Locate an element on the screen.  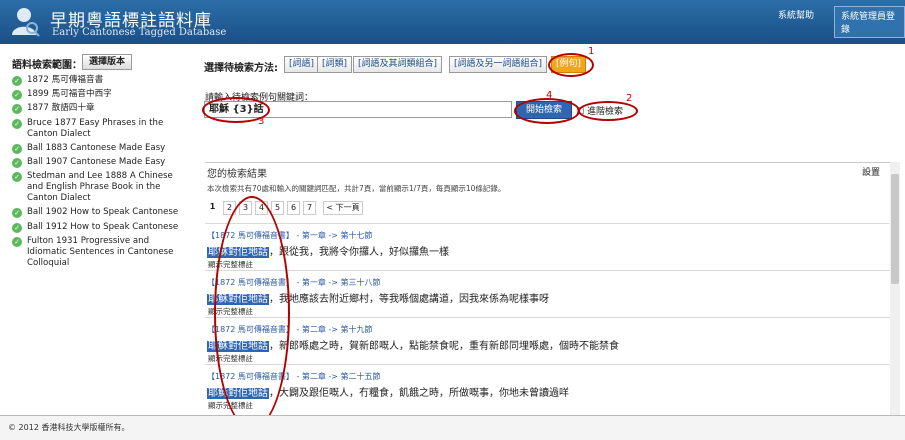
annotation-number: 2 is located at coordinates (629, 98).